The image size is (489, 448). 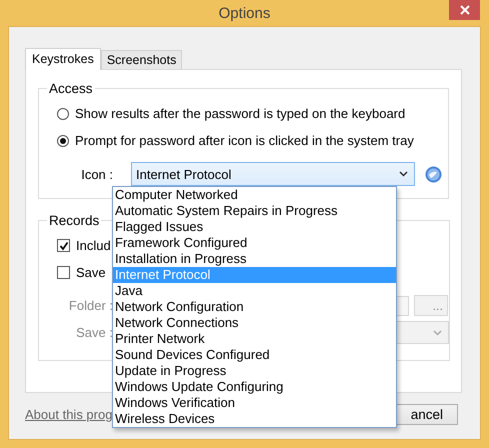 I want to click on dropdown-item: Windows Update Configuring, so click(x=254, y=387).